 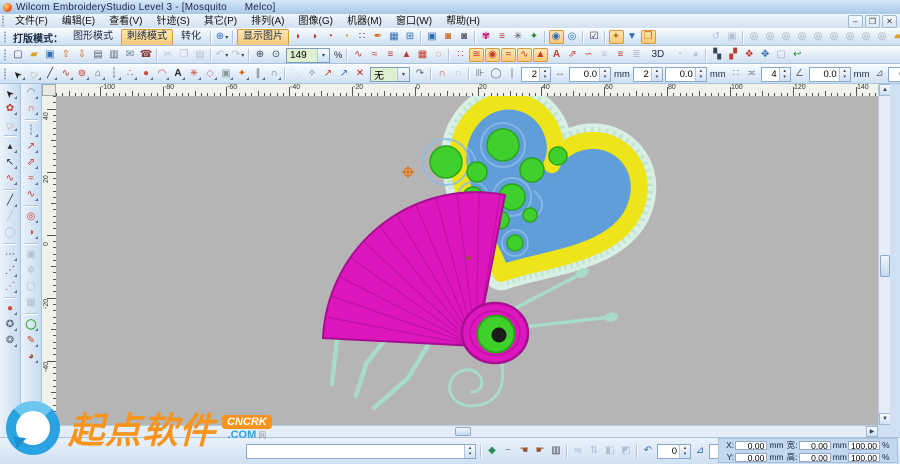 I want to click on digitize-area-icon: ⌂, so click(x=98, y=74).